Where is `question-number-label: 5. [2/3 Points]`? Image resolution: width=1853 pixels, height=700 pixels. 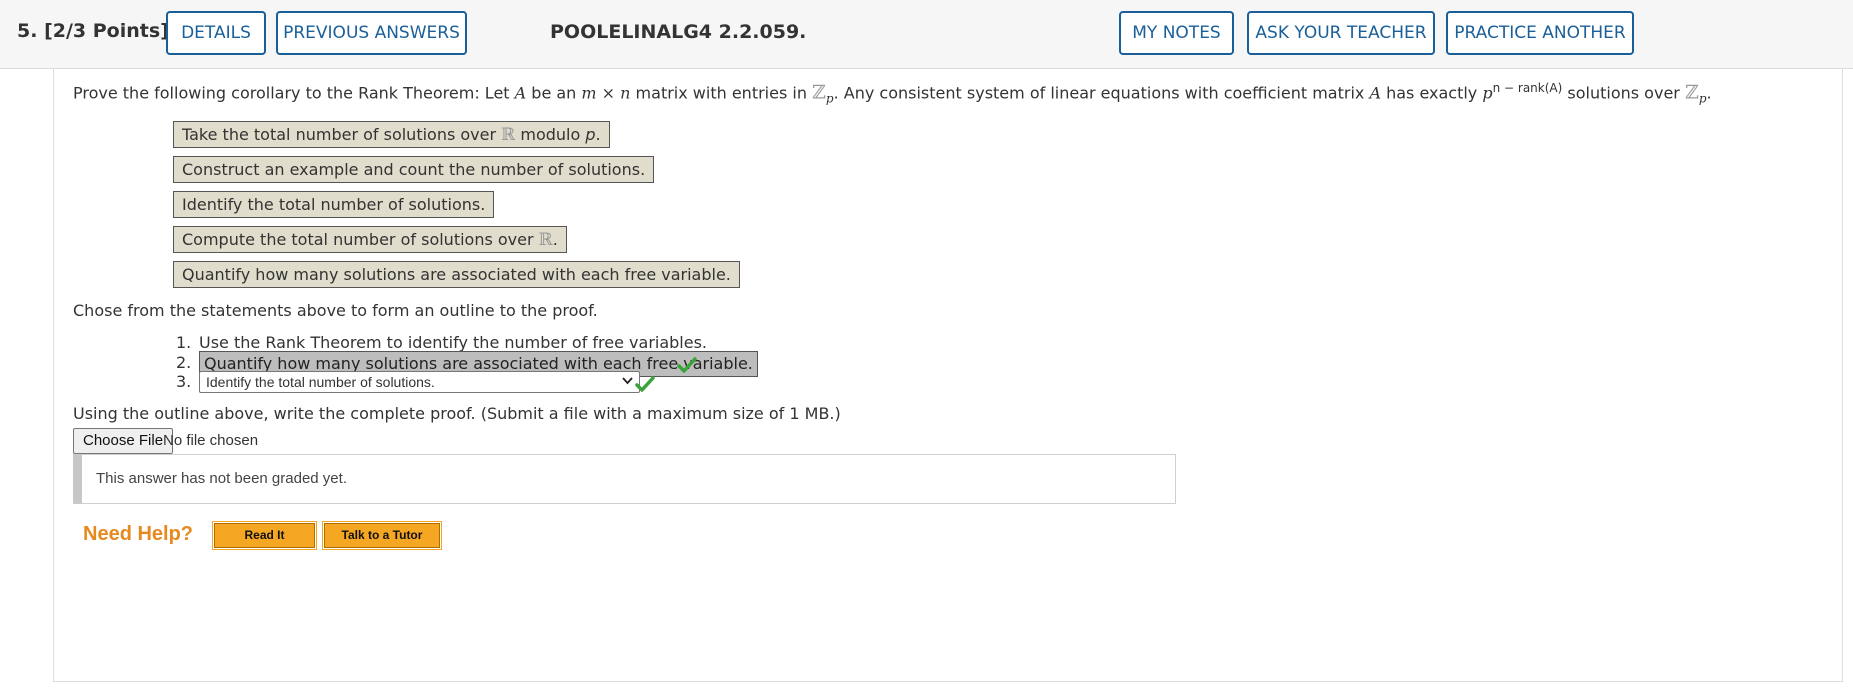
question-number-label: 5. [2/3 Points] is located at coordinates (93, 31).